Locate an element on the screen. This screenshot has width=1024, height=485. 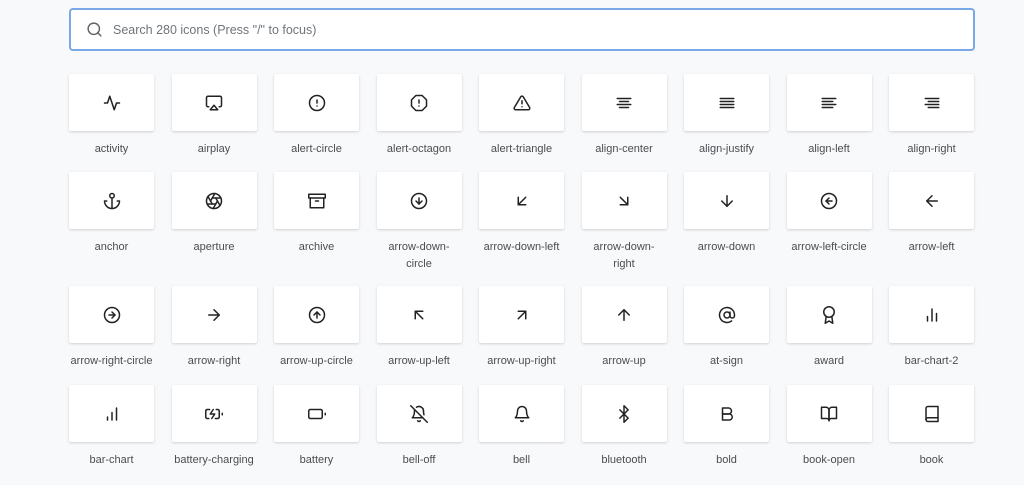
anchor-icon is located at coordinates (111, 200).